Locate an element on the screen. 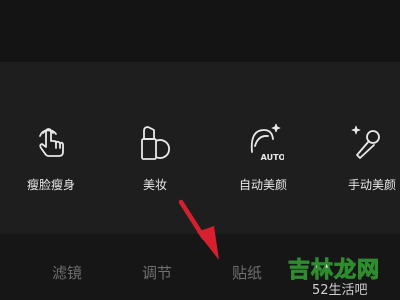  auto-beauty-tool: AUTO 自动美颜 is located at coordinates (263, 162).